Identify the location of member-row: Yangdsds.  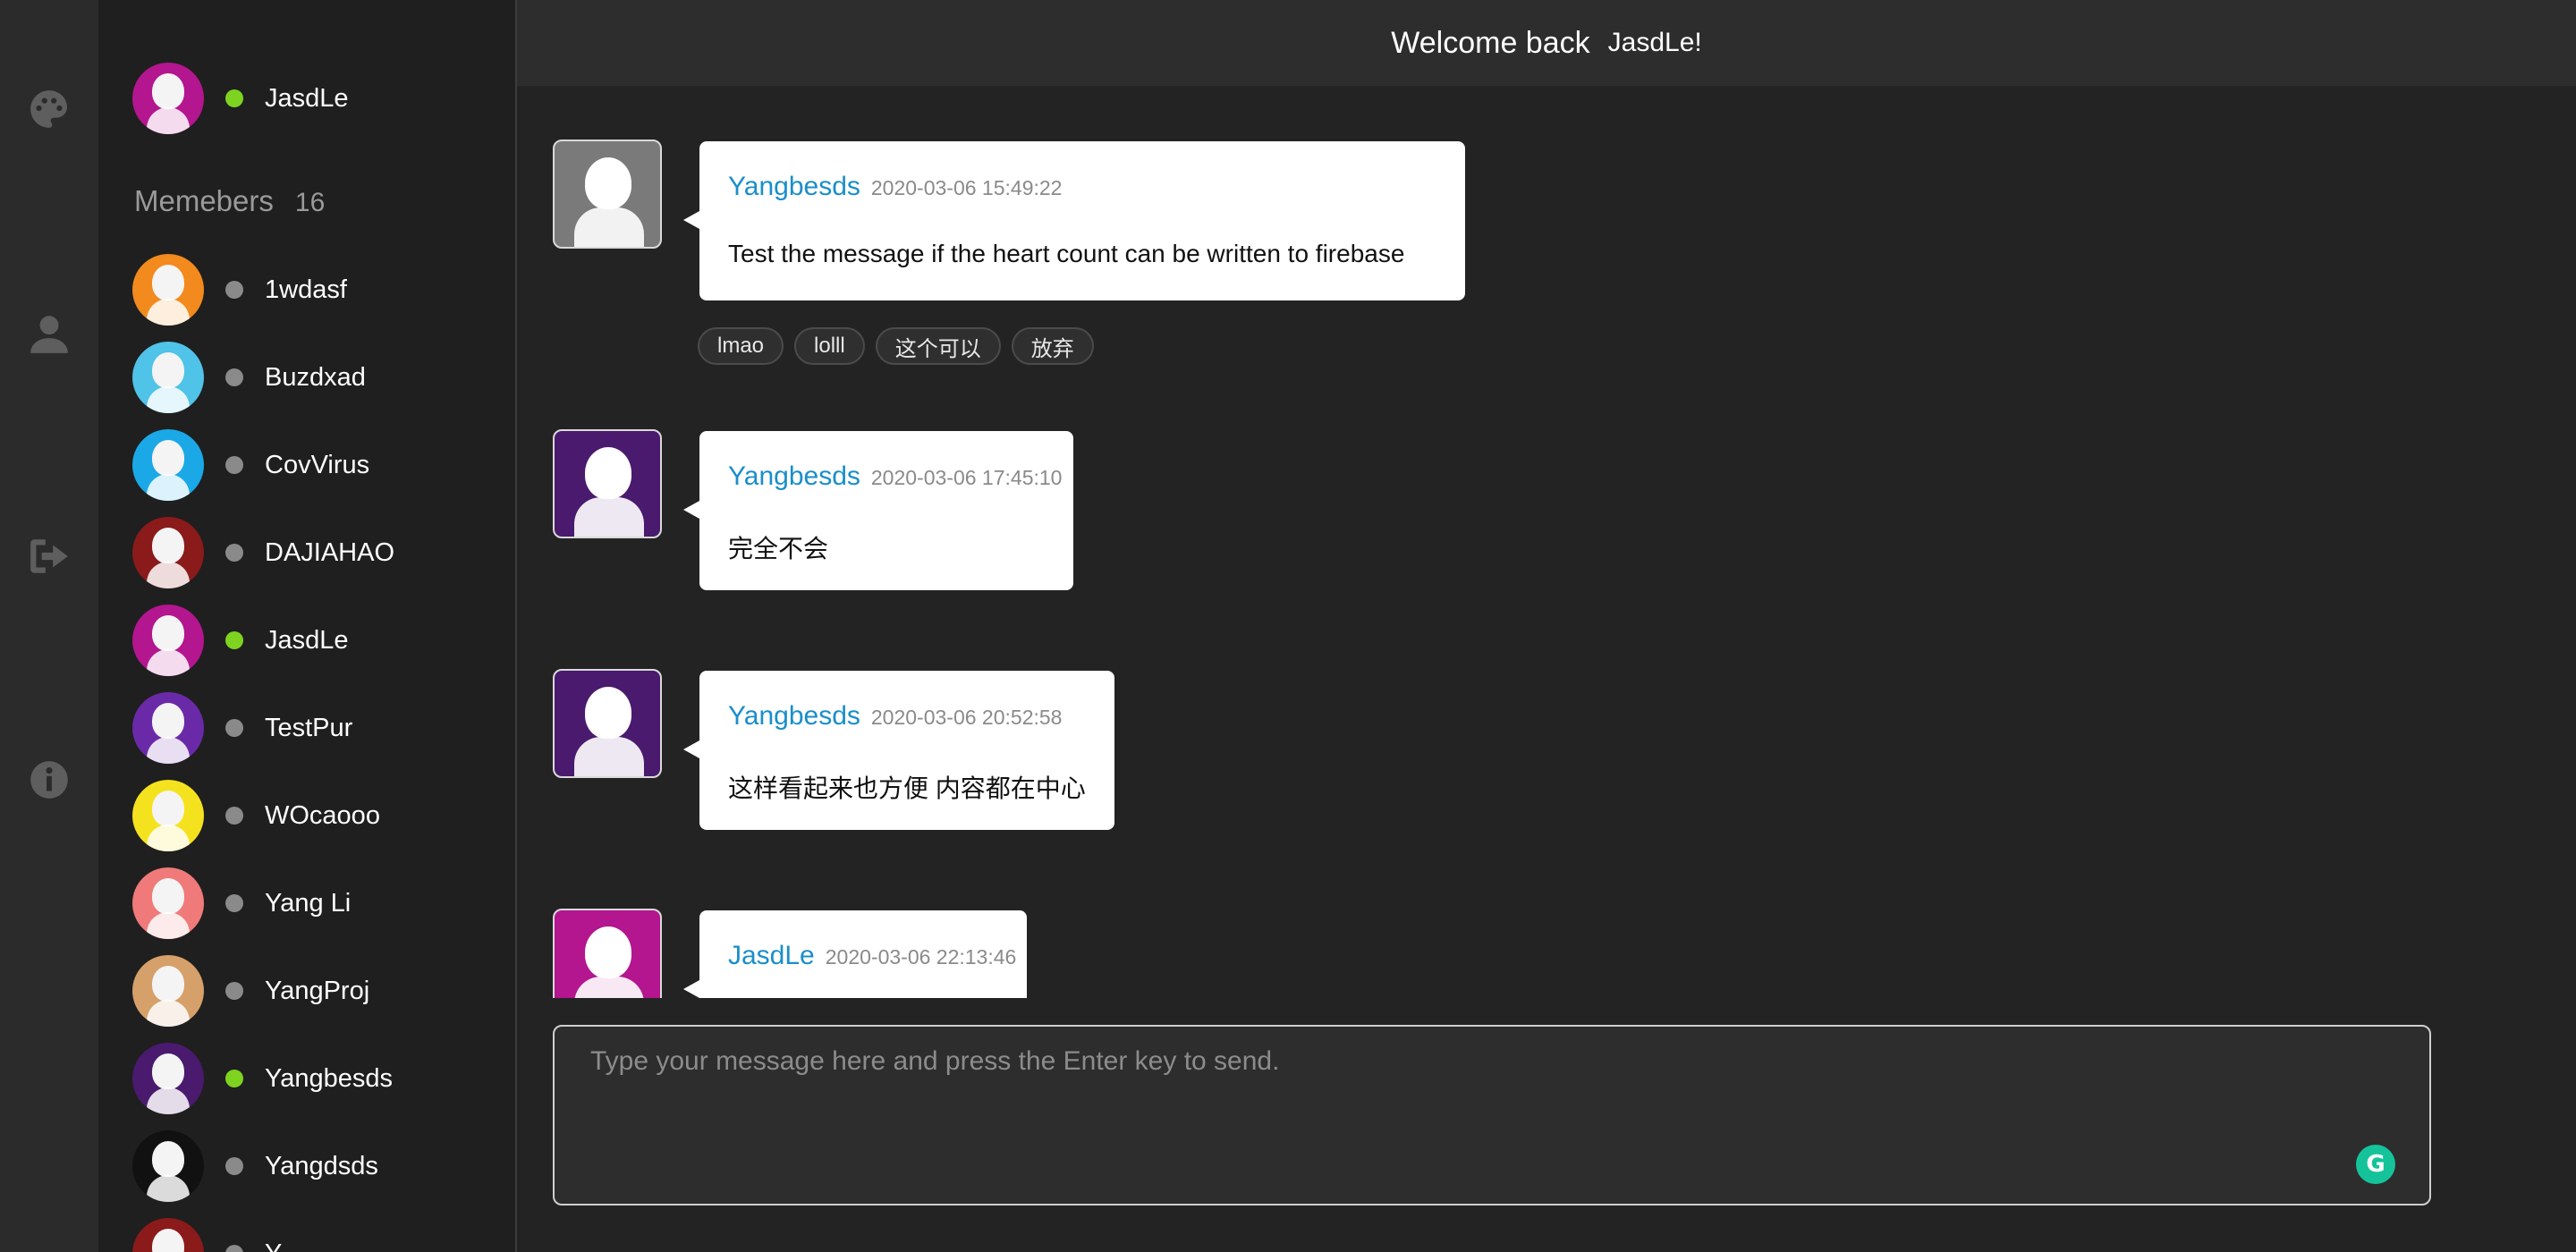
(320, 1166).